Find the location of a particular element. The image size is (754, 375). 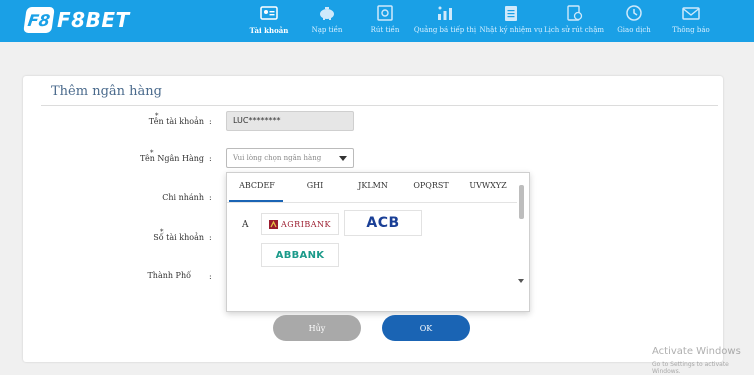

tab-uvwxyz: UVWXYZ is located at coordinates (488, 185).